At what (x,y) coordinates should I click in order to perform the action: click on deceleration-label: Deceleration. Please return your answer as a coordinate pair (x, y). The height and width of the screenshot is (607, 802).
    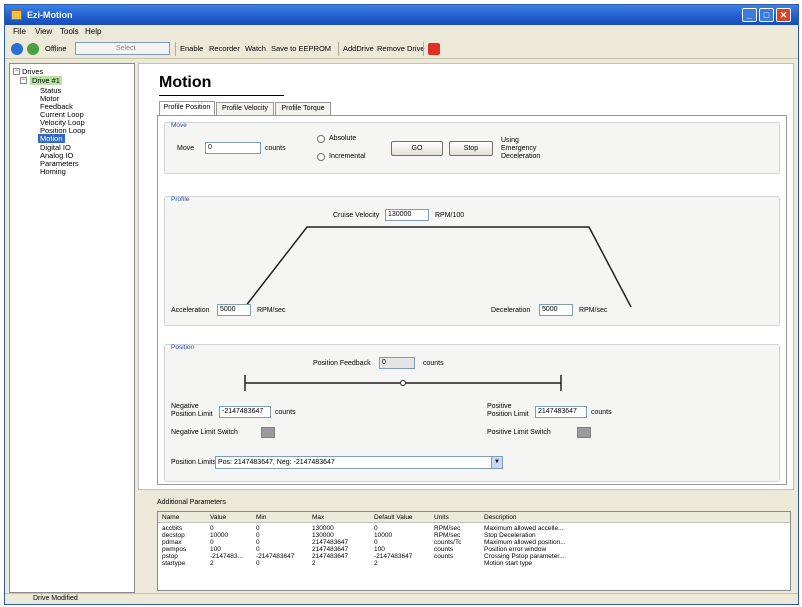
    Looking at the image, I should click on (511, 310).